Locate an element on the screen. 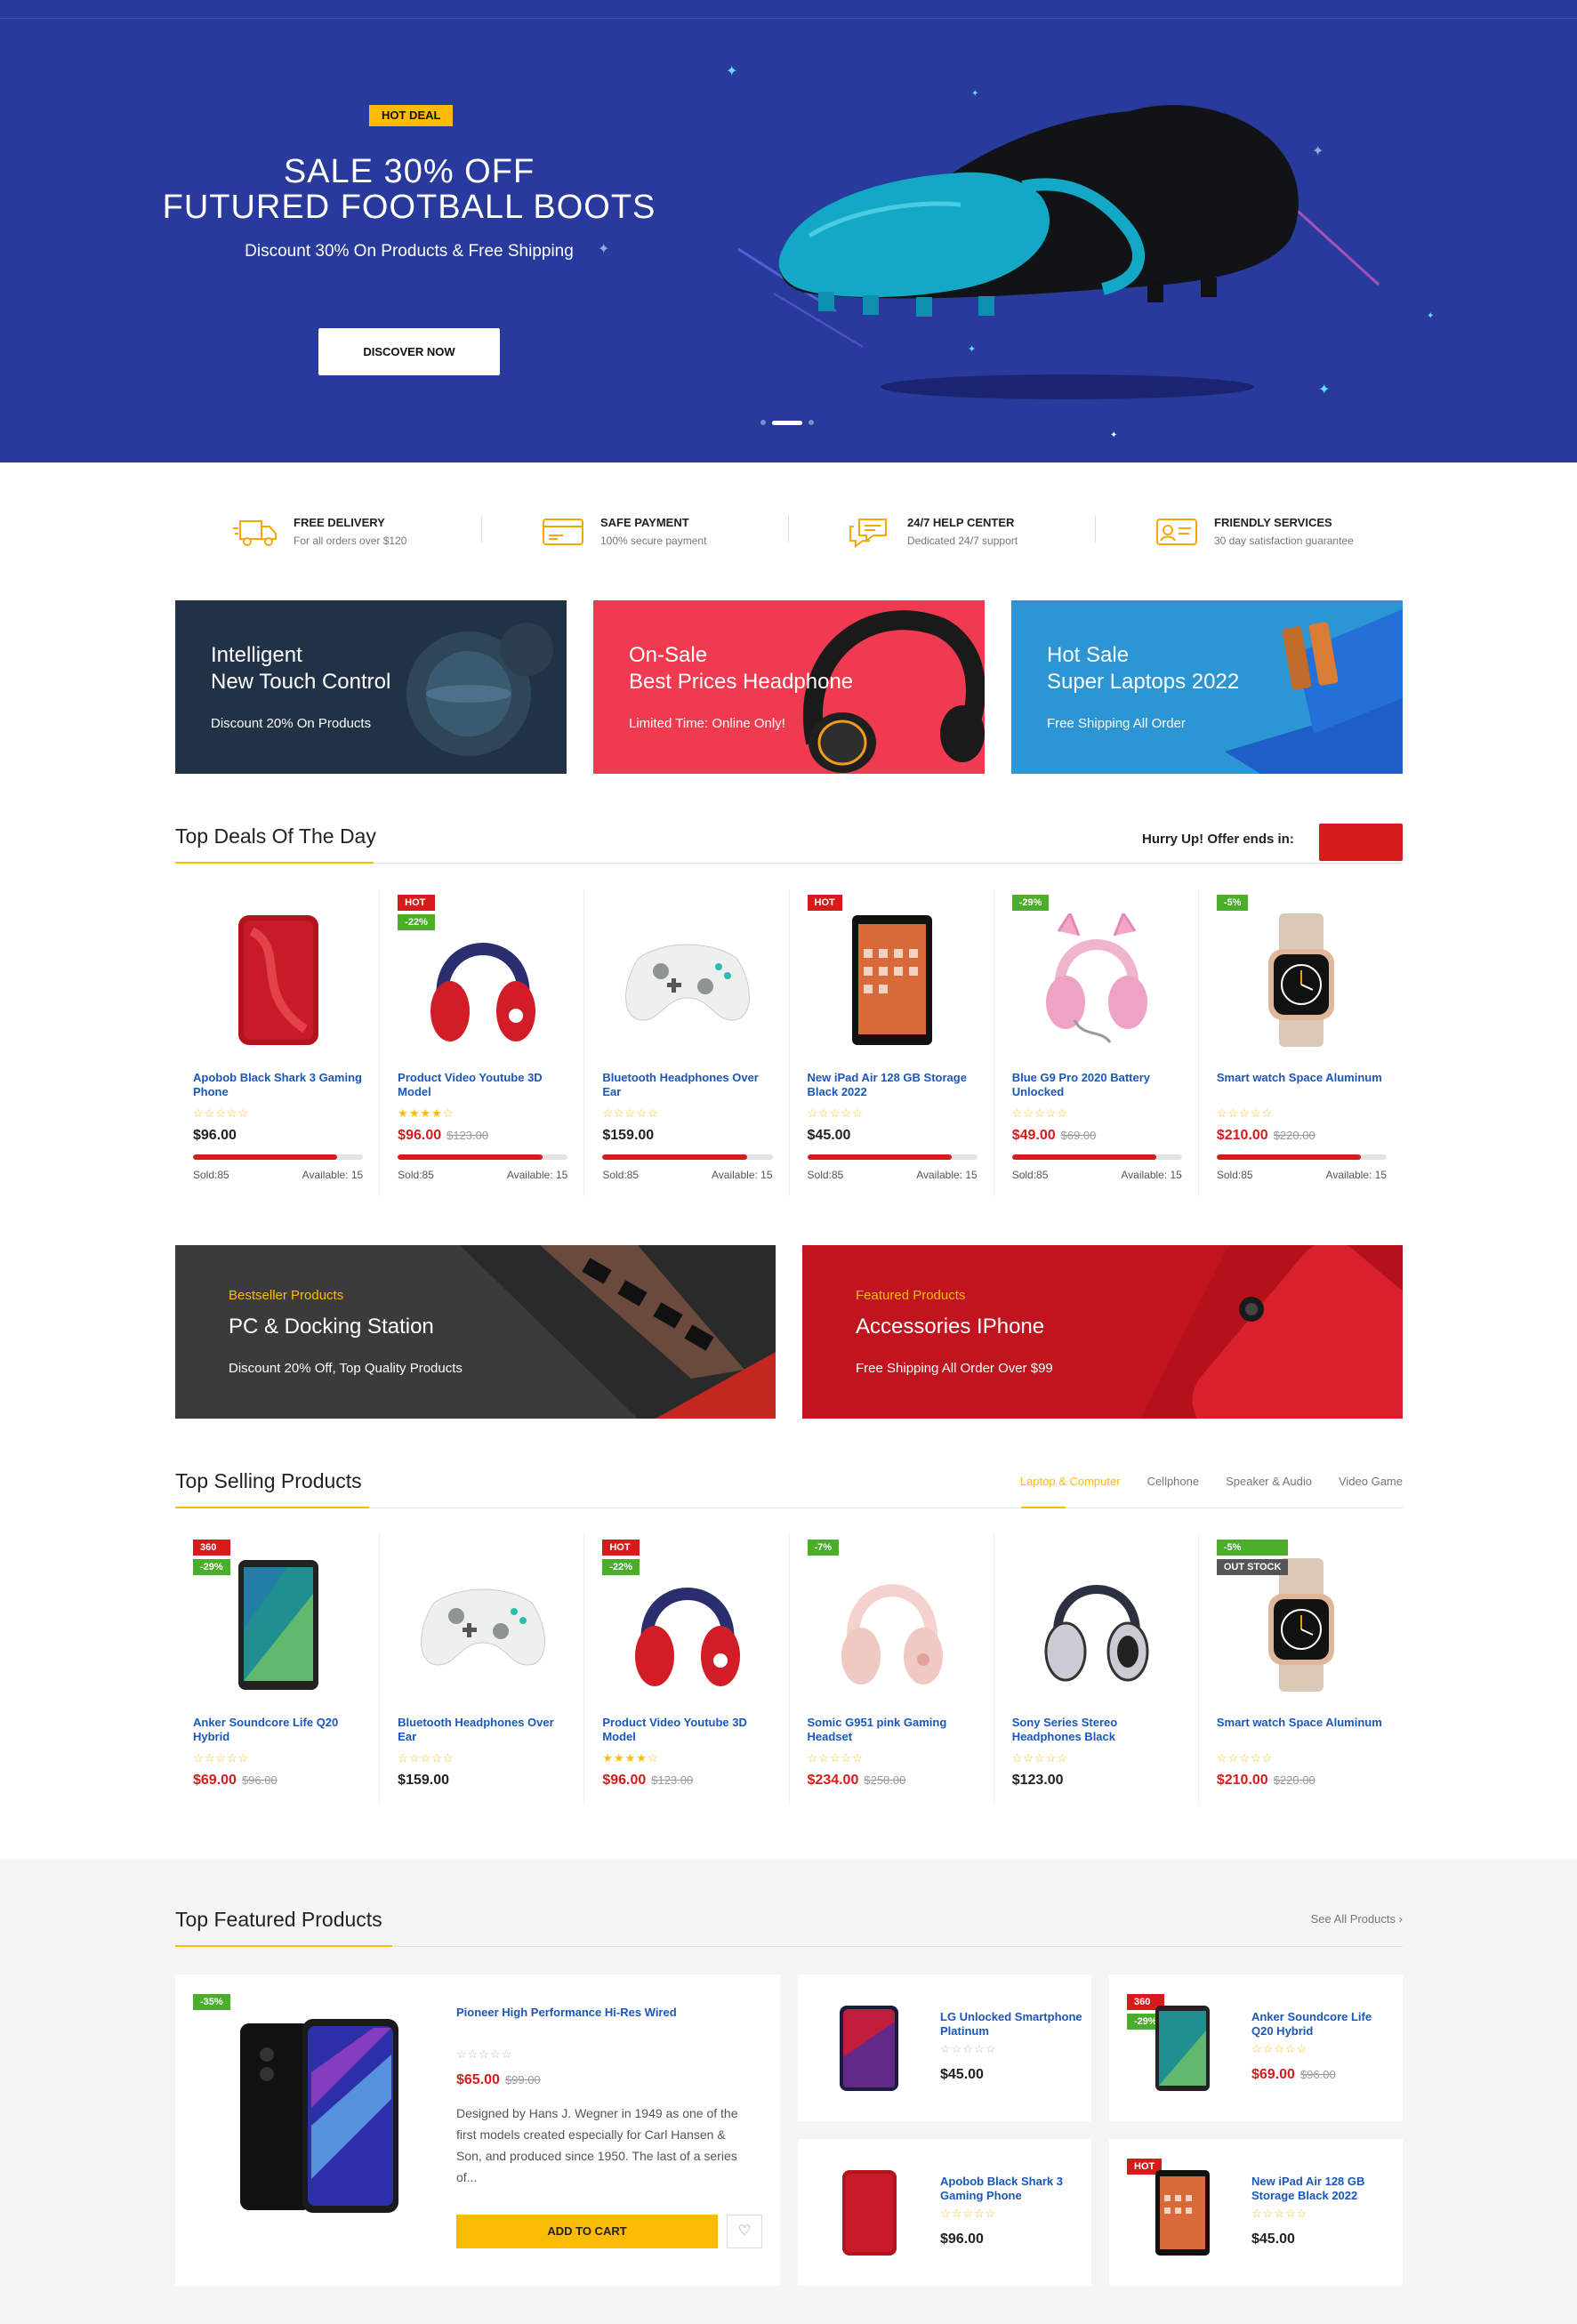 The width and height of the screenshot is (1577, 2324). see-all-products-link: See All Products › is located at coordinates (1357, 1919).